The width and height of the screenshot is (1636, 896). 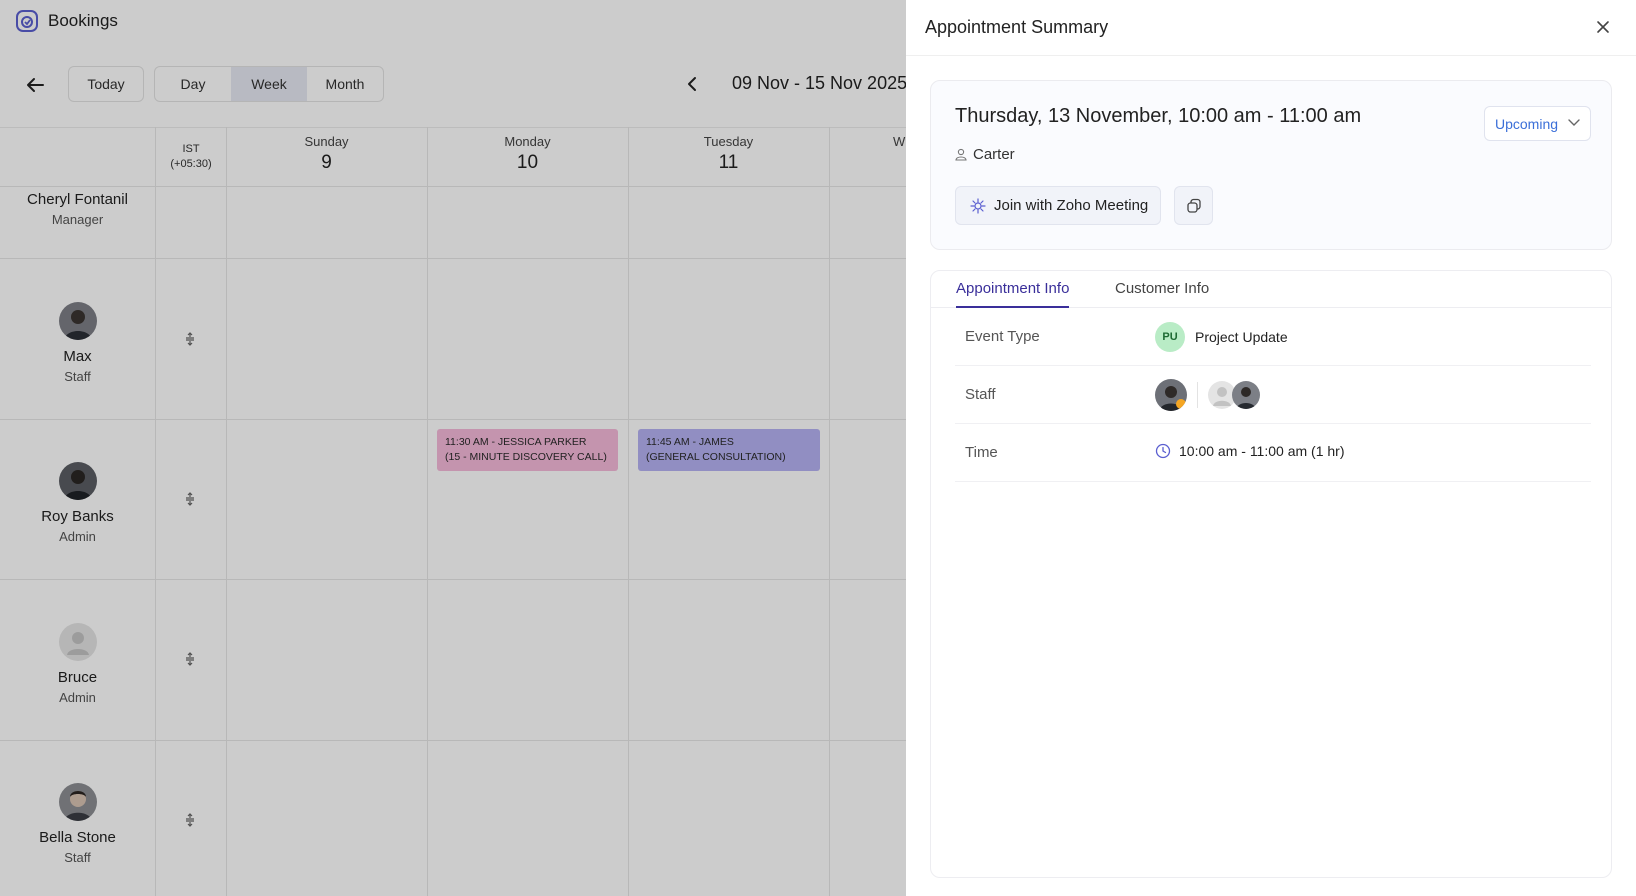 What do you see at coordinates (77, 516) in the screenshot?
I see `staff-name: Roy Banks` at bounding box center [77, 516].